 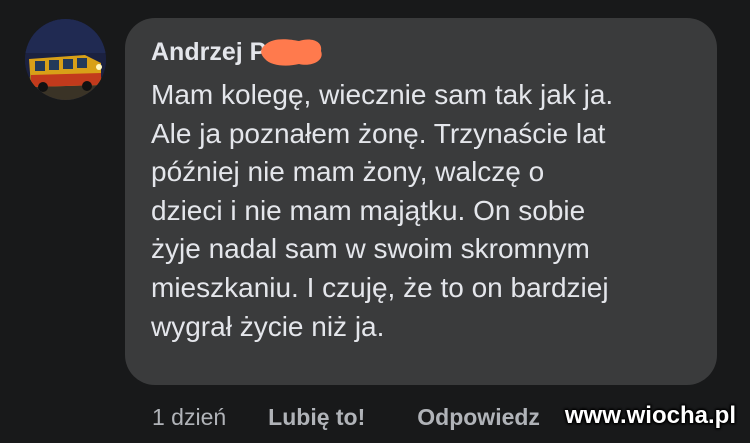 What do you see at coordinates (478, 417) in the screenshot?
I see `reply-button: Odpowiedz` at bounding box center [478, 417].